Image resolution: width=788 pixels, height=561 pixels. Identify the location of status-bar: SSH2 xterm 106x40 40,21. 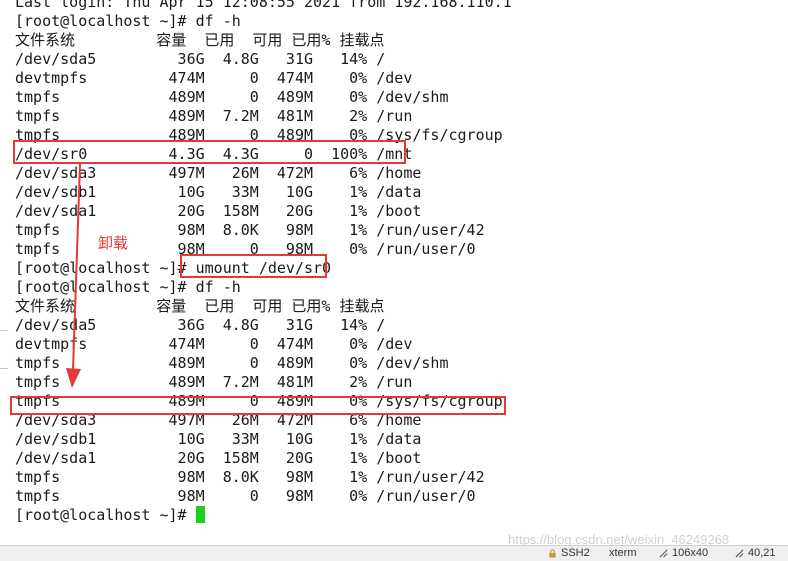
(394, 553).